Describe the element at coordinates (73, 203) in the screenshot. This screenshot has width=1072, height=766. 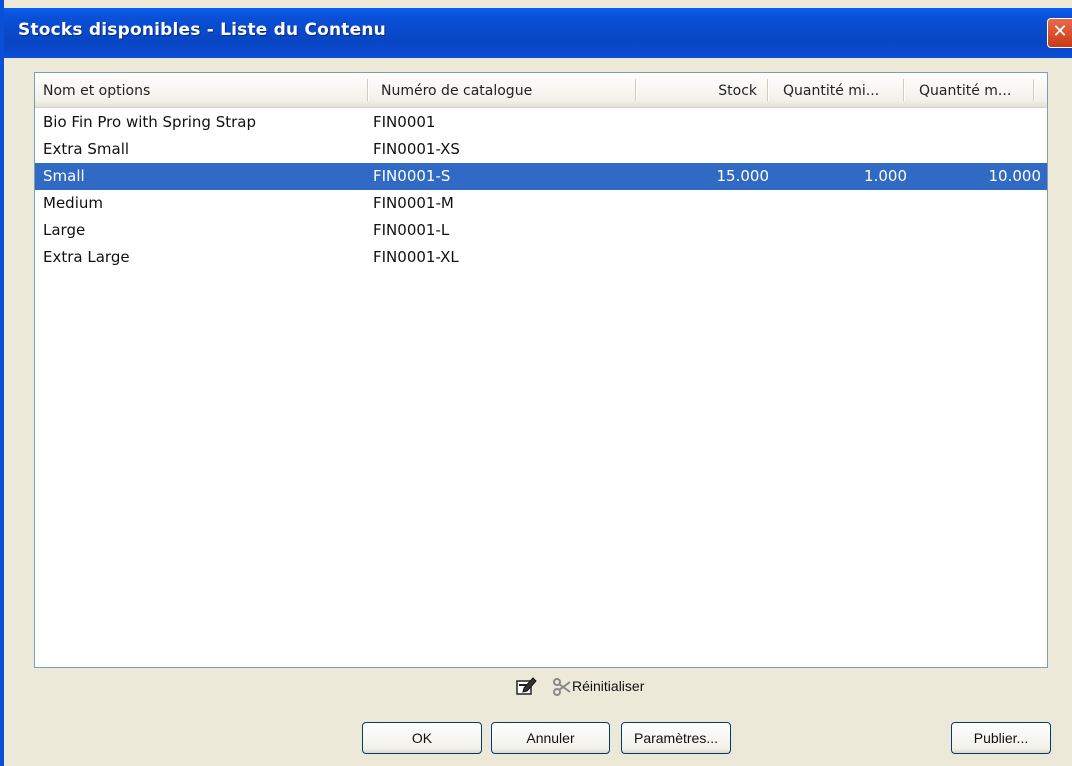
I see `row-name: Medium` at that location.